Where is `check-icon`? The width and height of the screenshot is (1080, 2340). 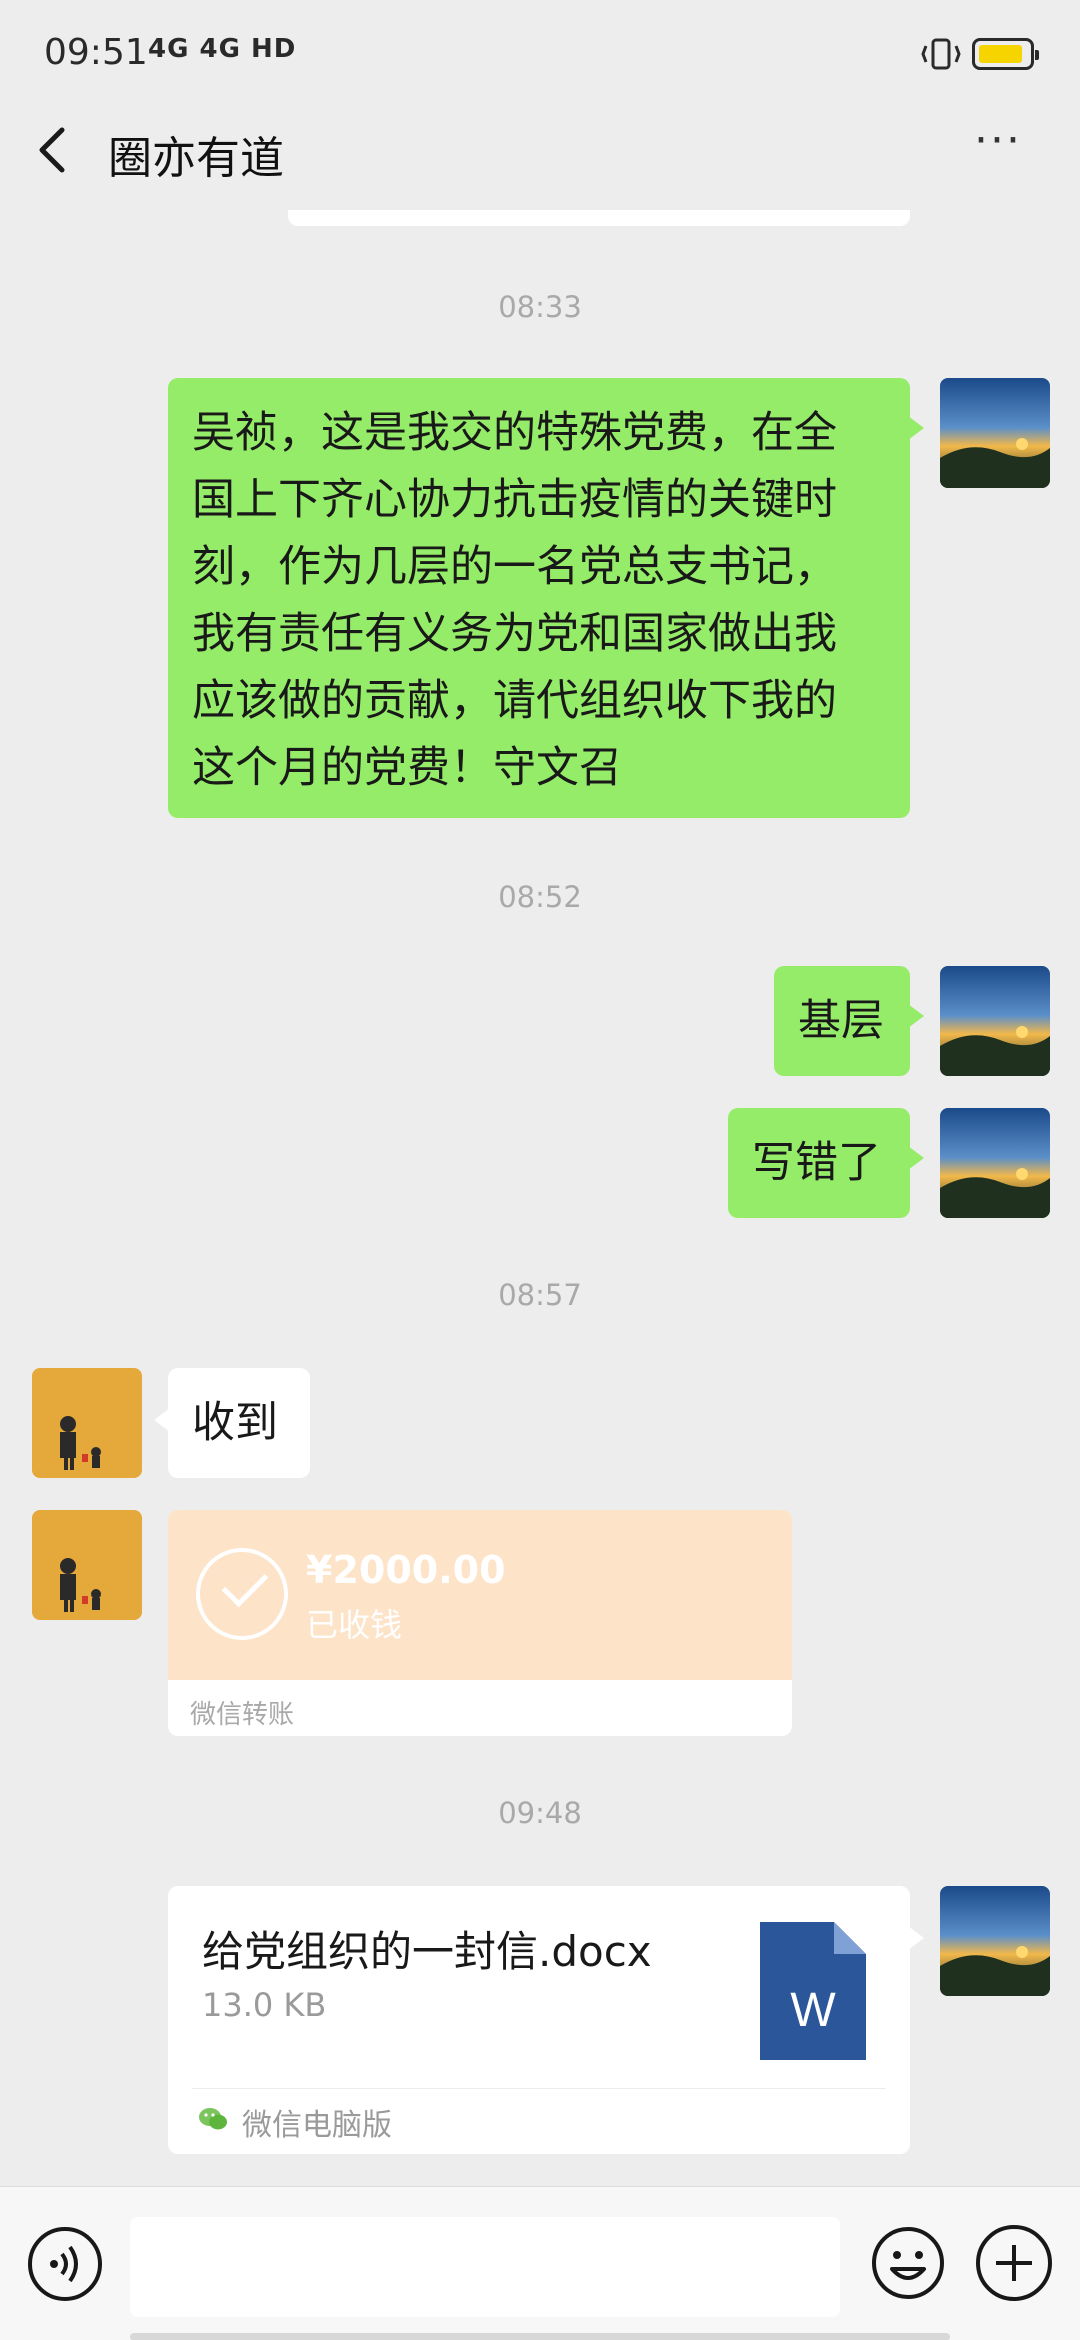 check-icon is located at coordinates (245, 1584).